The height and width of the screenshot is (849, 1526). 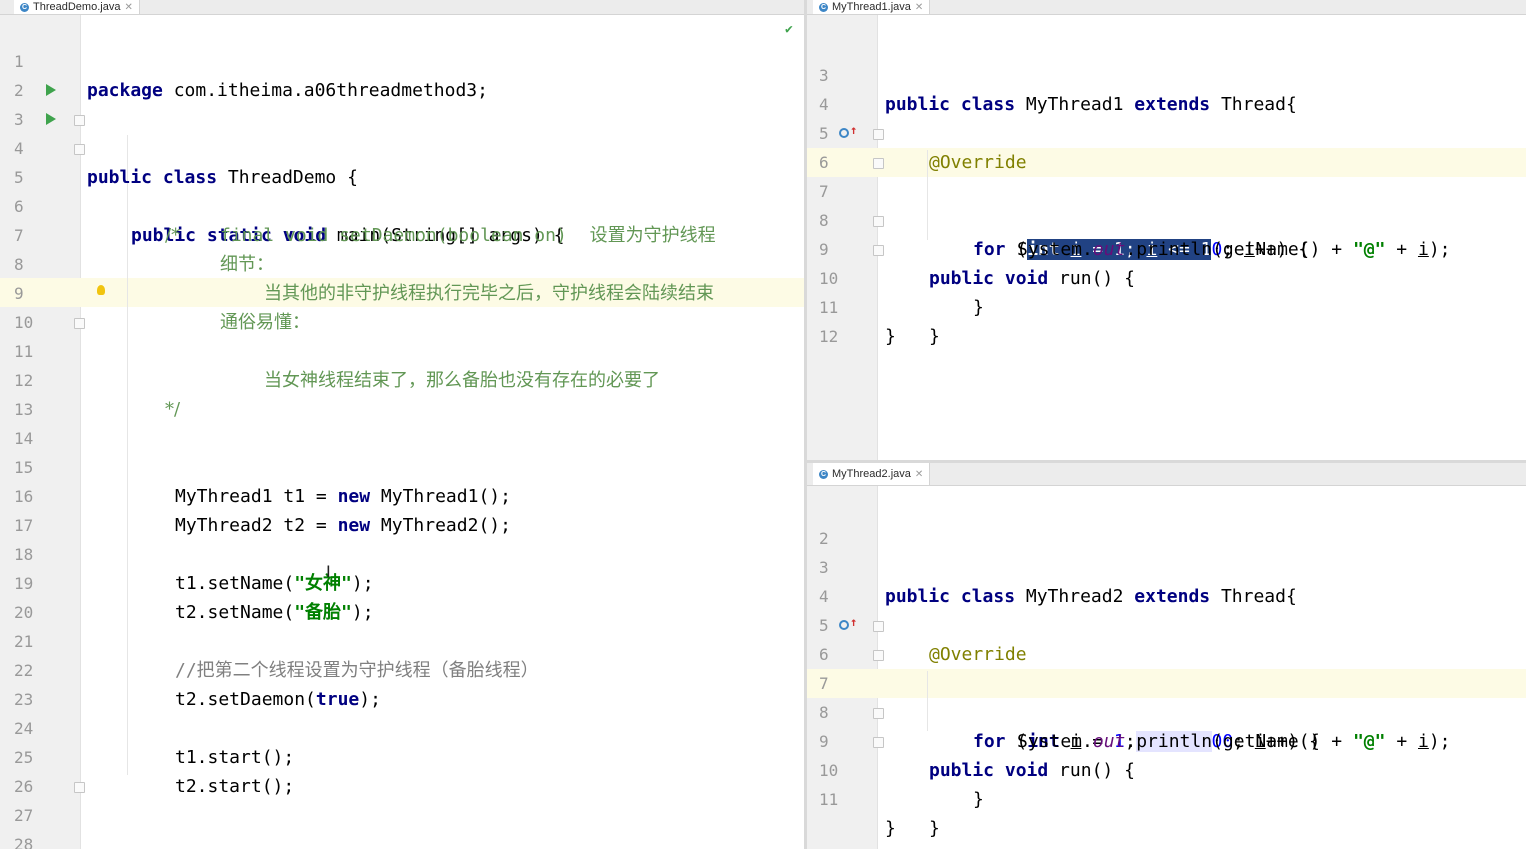 I want to click on code-line: 20, so click(x=402, y=595).